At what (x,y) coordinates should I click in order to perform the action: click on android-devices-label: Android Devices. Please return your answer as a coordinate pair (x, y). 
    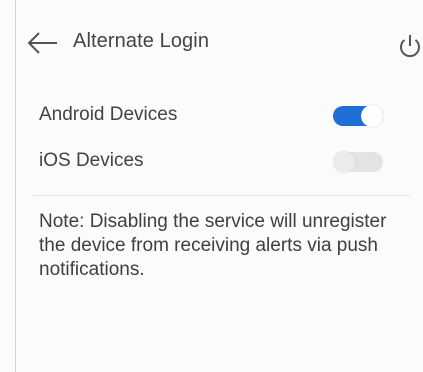
    Looking at the image, I should click on (108, 114).